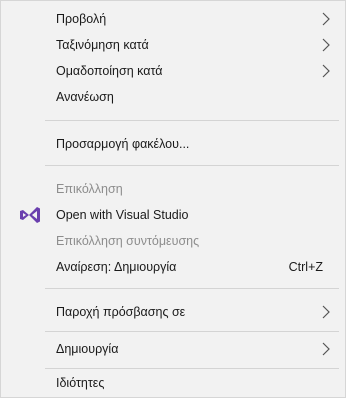 Image resolution: width=346 pixels, height=398 pixels. I want to click on menu-item-undo-create: Αναίρεση: Δημιουργία Ctrl+Z, so click(173, 267).